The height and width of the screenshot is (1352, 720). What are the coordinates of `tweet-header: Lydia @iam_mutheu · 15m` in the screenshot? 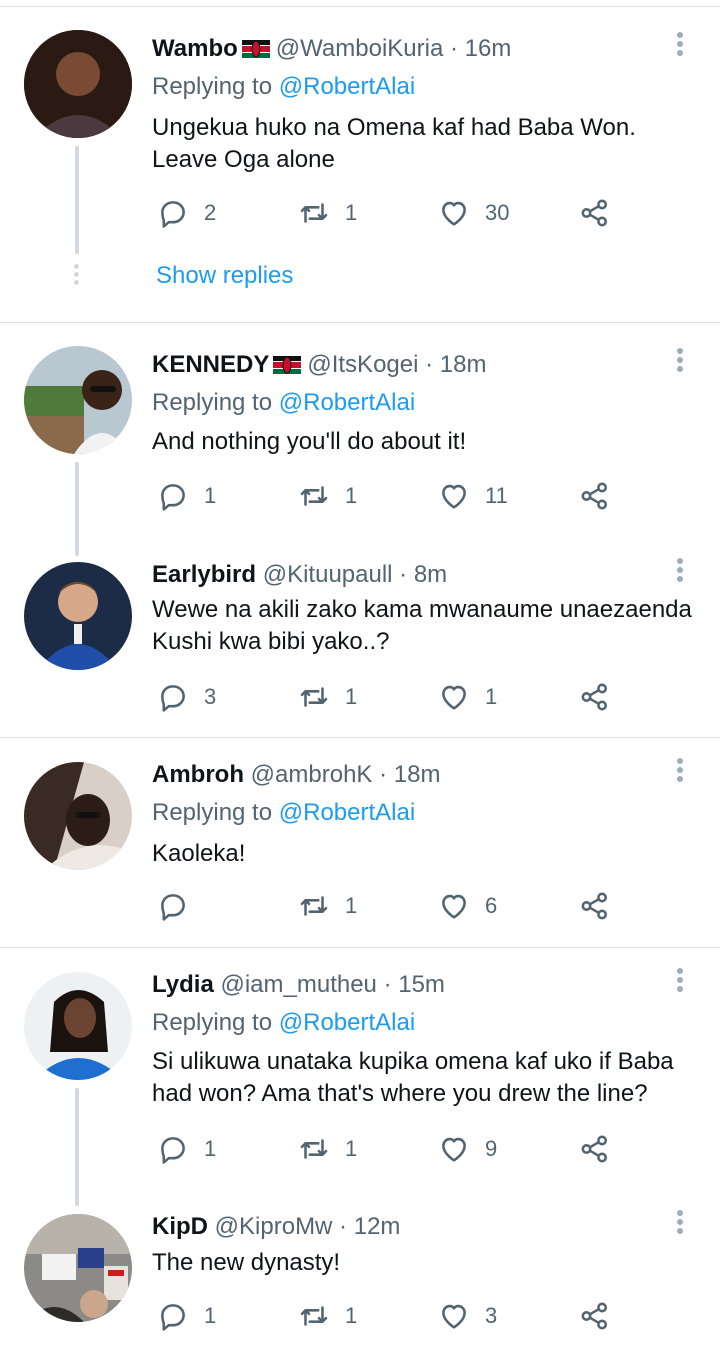 It's located at (298, 985).